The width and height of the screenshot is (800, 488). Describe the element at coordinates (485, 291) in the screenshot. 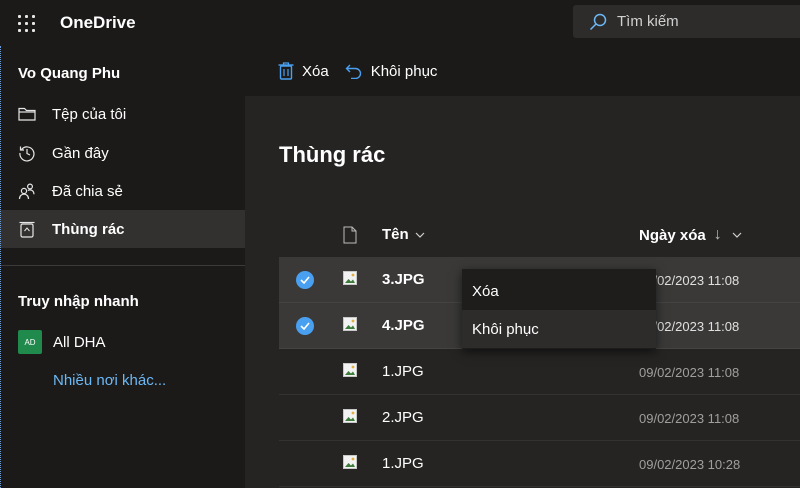

I see `context-menu-label: Xóa` at that location.